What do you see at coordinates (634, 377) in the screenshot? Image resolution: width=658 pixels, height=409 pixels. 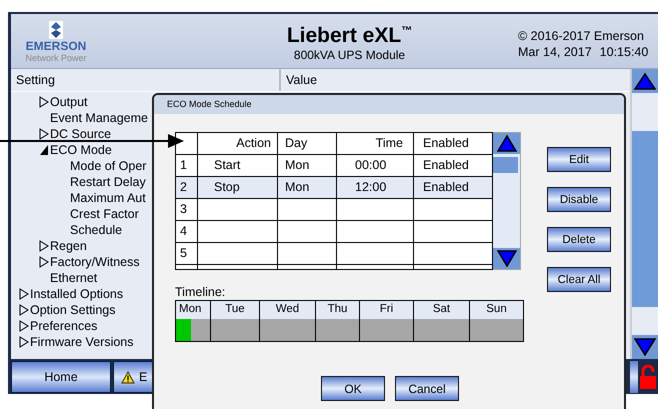 I see `toolbar-button` at bounding box center [634, 377].